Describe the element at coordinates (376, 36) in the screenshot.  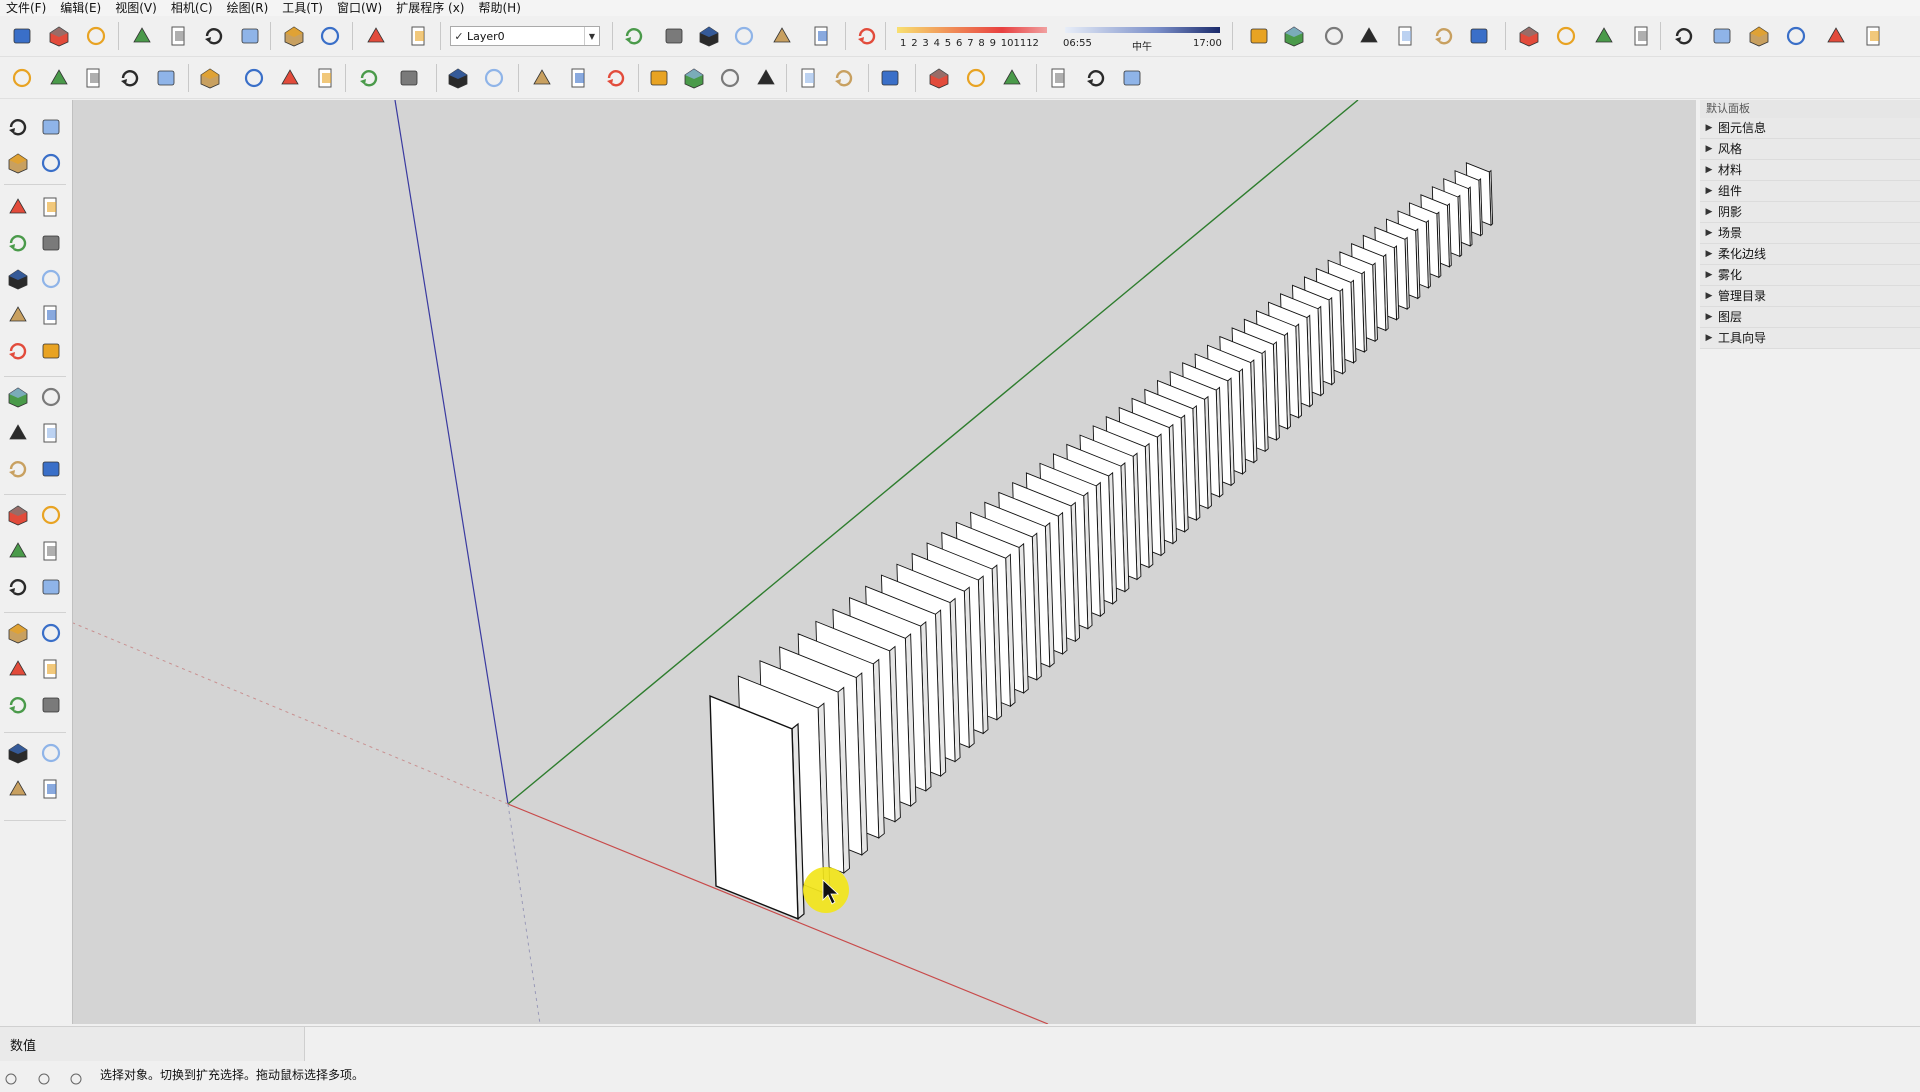
I see `print-button` at that location.